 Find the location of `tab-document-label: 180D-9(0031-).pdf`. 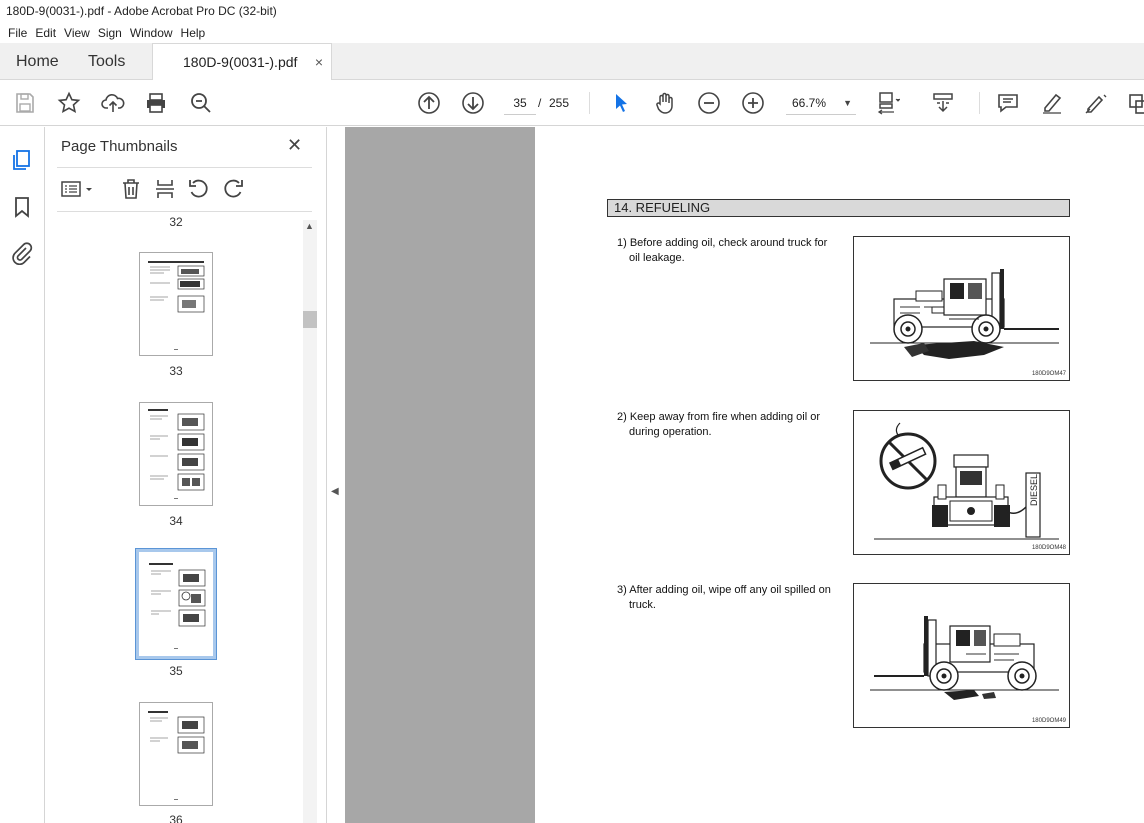

tab-document-label: 180D-9(0031-).pdf is located at coordinates (240, 62).